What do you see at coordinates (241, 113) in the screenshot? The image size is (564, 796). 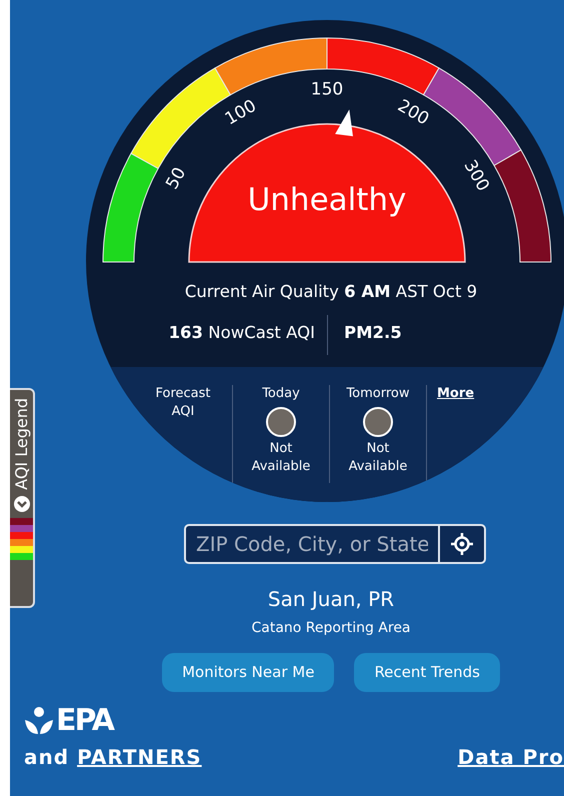 I see `gauge-tick-label: 100` at bounding box center [241, 113].